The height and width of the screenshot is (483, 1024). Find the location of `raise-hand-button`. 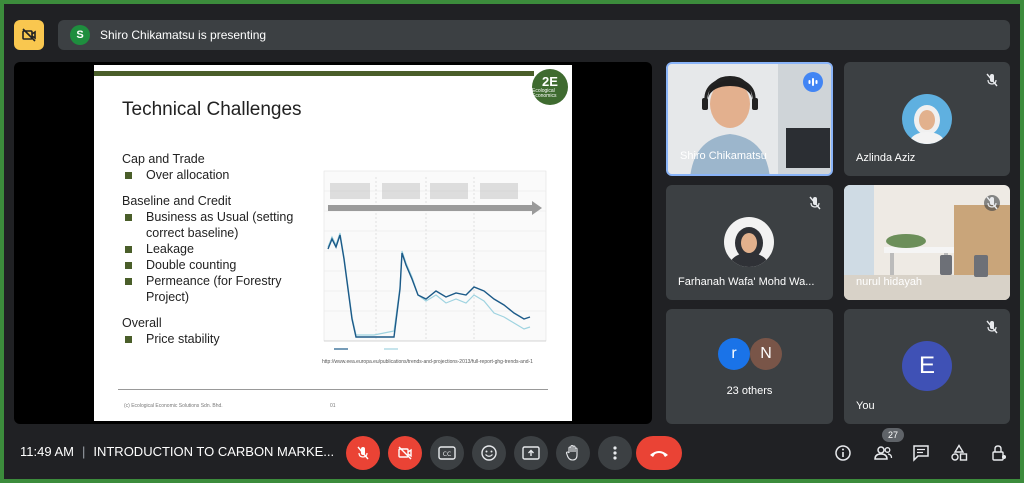

raise-hand-button is located at coordinates (573, 453).